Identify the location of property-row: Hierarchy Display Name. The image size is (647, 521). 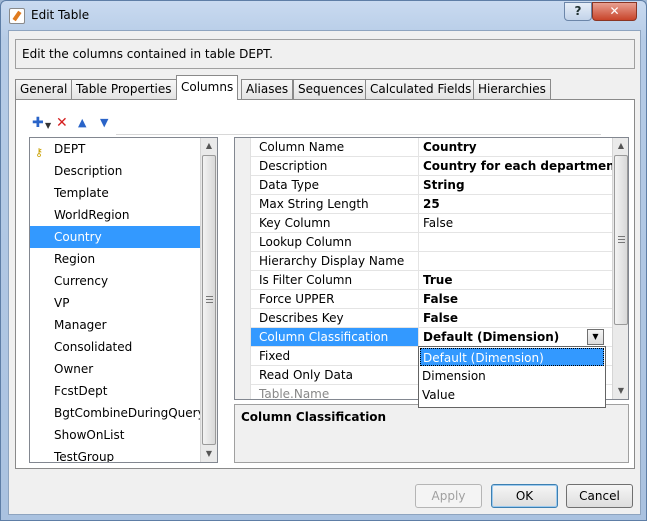
(433, 261).